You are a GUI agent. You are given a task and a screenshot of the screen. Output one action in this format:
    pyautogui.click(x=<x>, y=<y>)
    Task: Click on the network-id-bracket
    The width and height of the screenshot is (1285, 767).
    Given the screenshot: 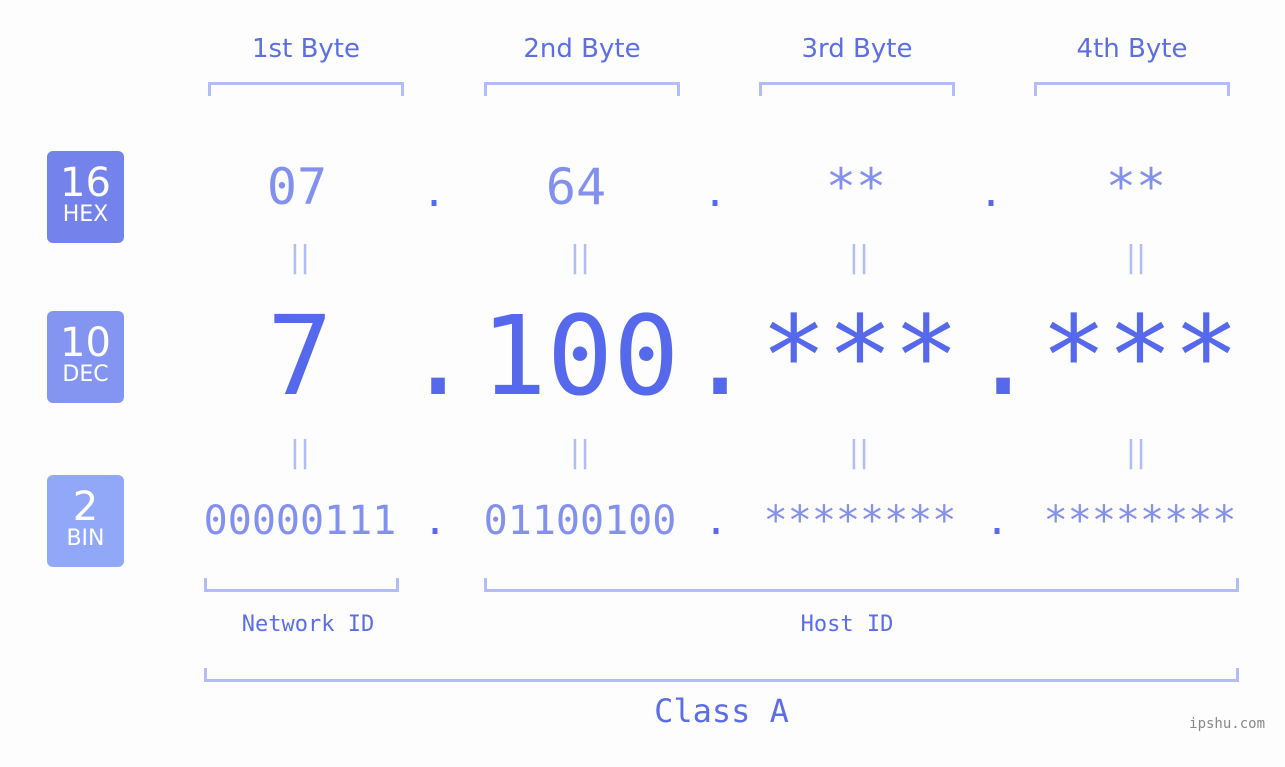 What is the action you would take?
    pyautogui.click(x=301, y=585)
    